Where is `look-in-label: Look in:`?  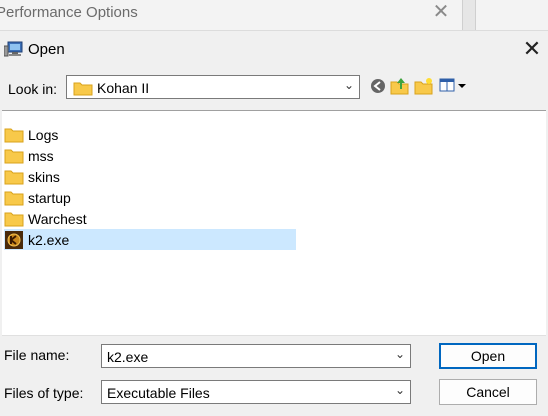 look-in-label: Look in: is located at coordinates (33, 89).